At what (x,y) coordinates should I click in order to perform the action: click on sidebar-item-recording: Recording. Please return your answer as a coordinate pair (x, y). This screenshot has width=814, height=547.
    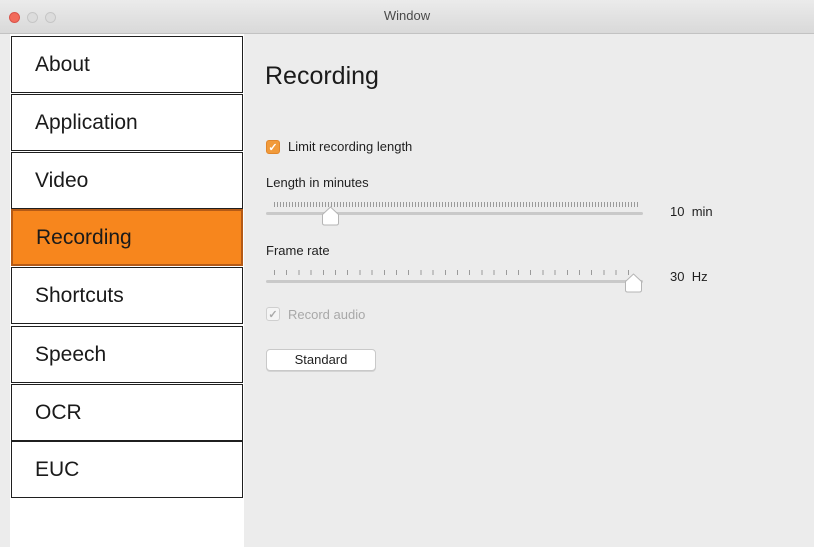
    Looking at the image, I should click on (127, 237).